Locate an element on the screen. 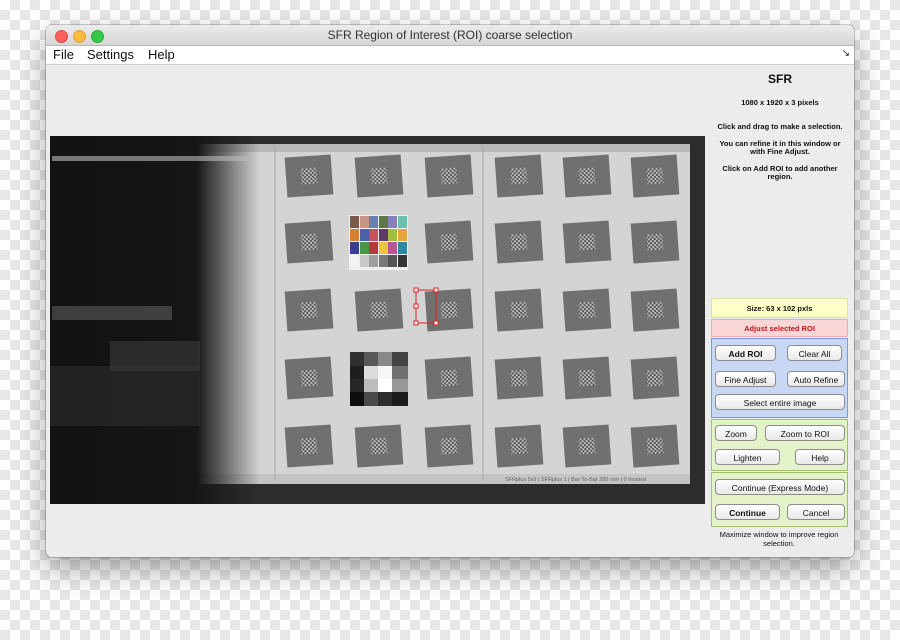 This screenshot has width=900, height=640. panel-heading: SFR is located at coordinates (780, 79).